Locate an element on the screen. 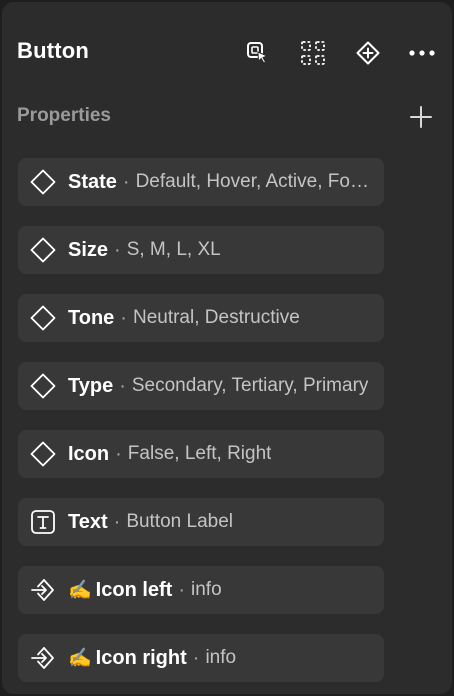  property-row-state: State · Default, Hover, Active, Focus is located at coordinates (201, 182).